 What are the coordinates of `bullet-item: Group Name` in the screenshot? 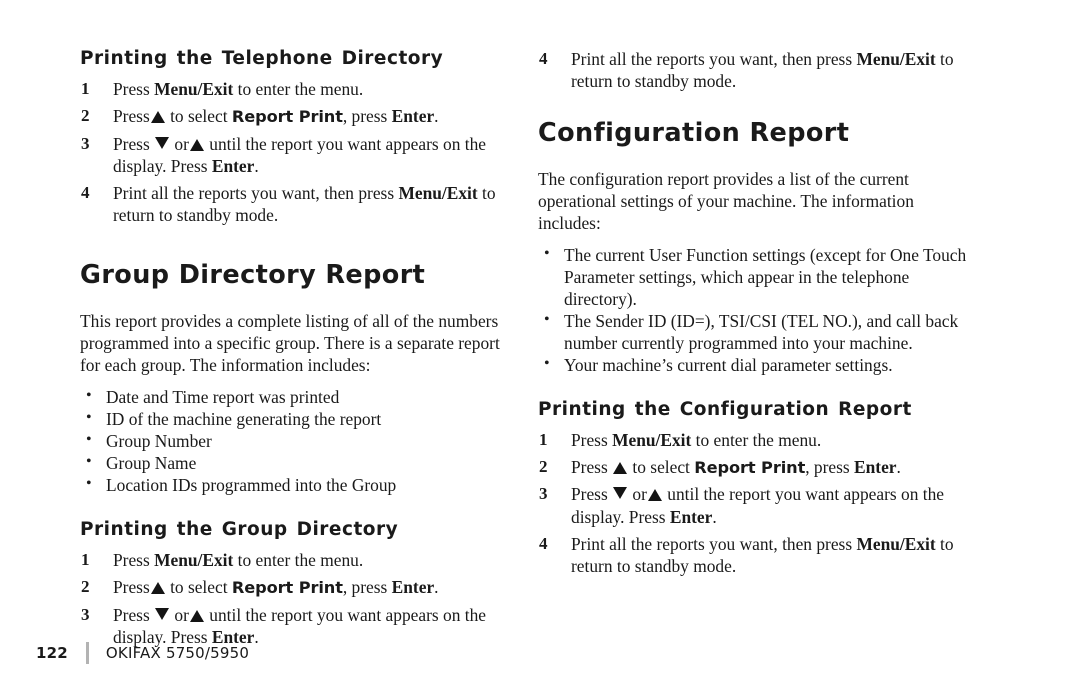 It's located at (296, 463).